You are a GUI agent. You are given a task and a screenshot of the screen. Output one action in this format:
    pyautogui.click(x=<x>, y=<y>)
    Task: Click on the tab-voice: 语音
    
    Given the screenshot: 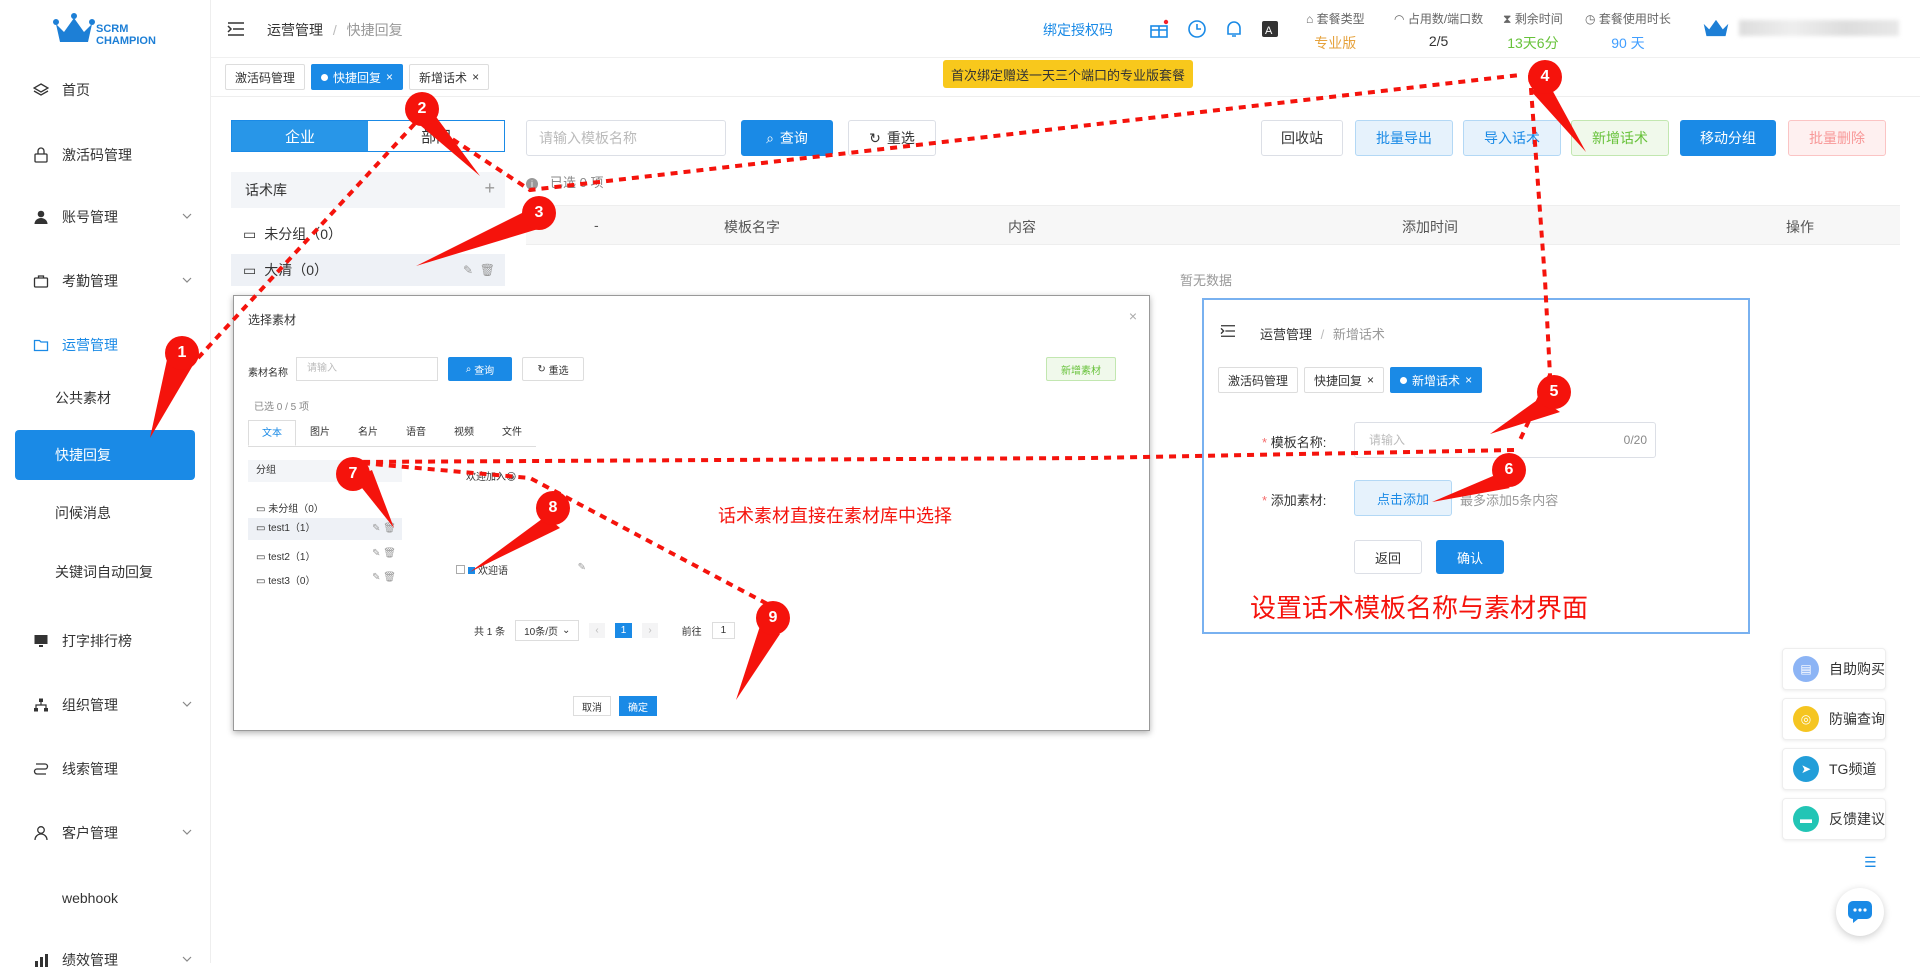 What is the action you would take?
    pyautogui.click(x=416, y=433)
    